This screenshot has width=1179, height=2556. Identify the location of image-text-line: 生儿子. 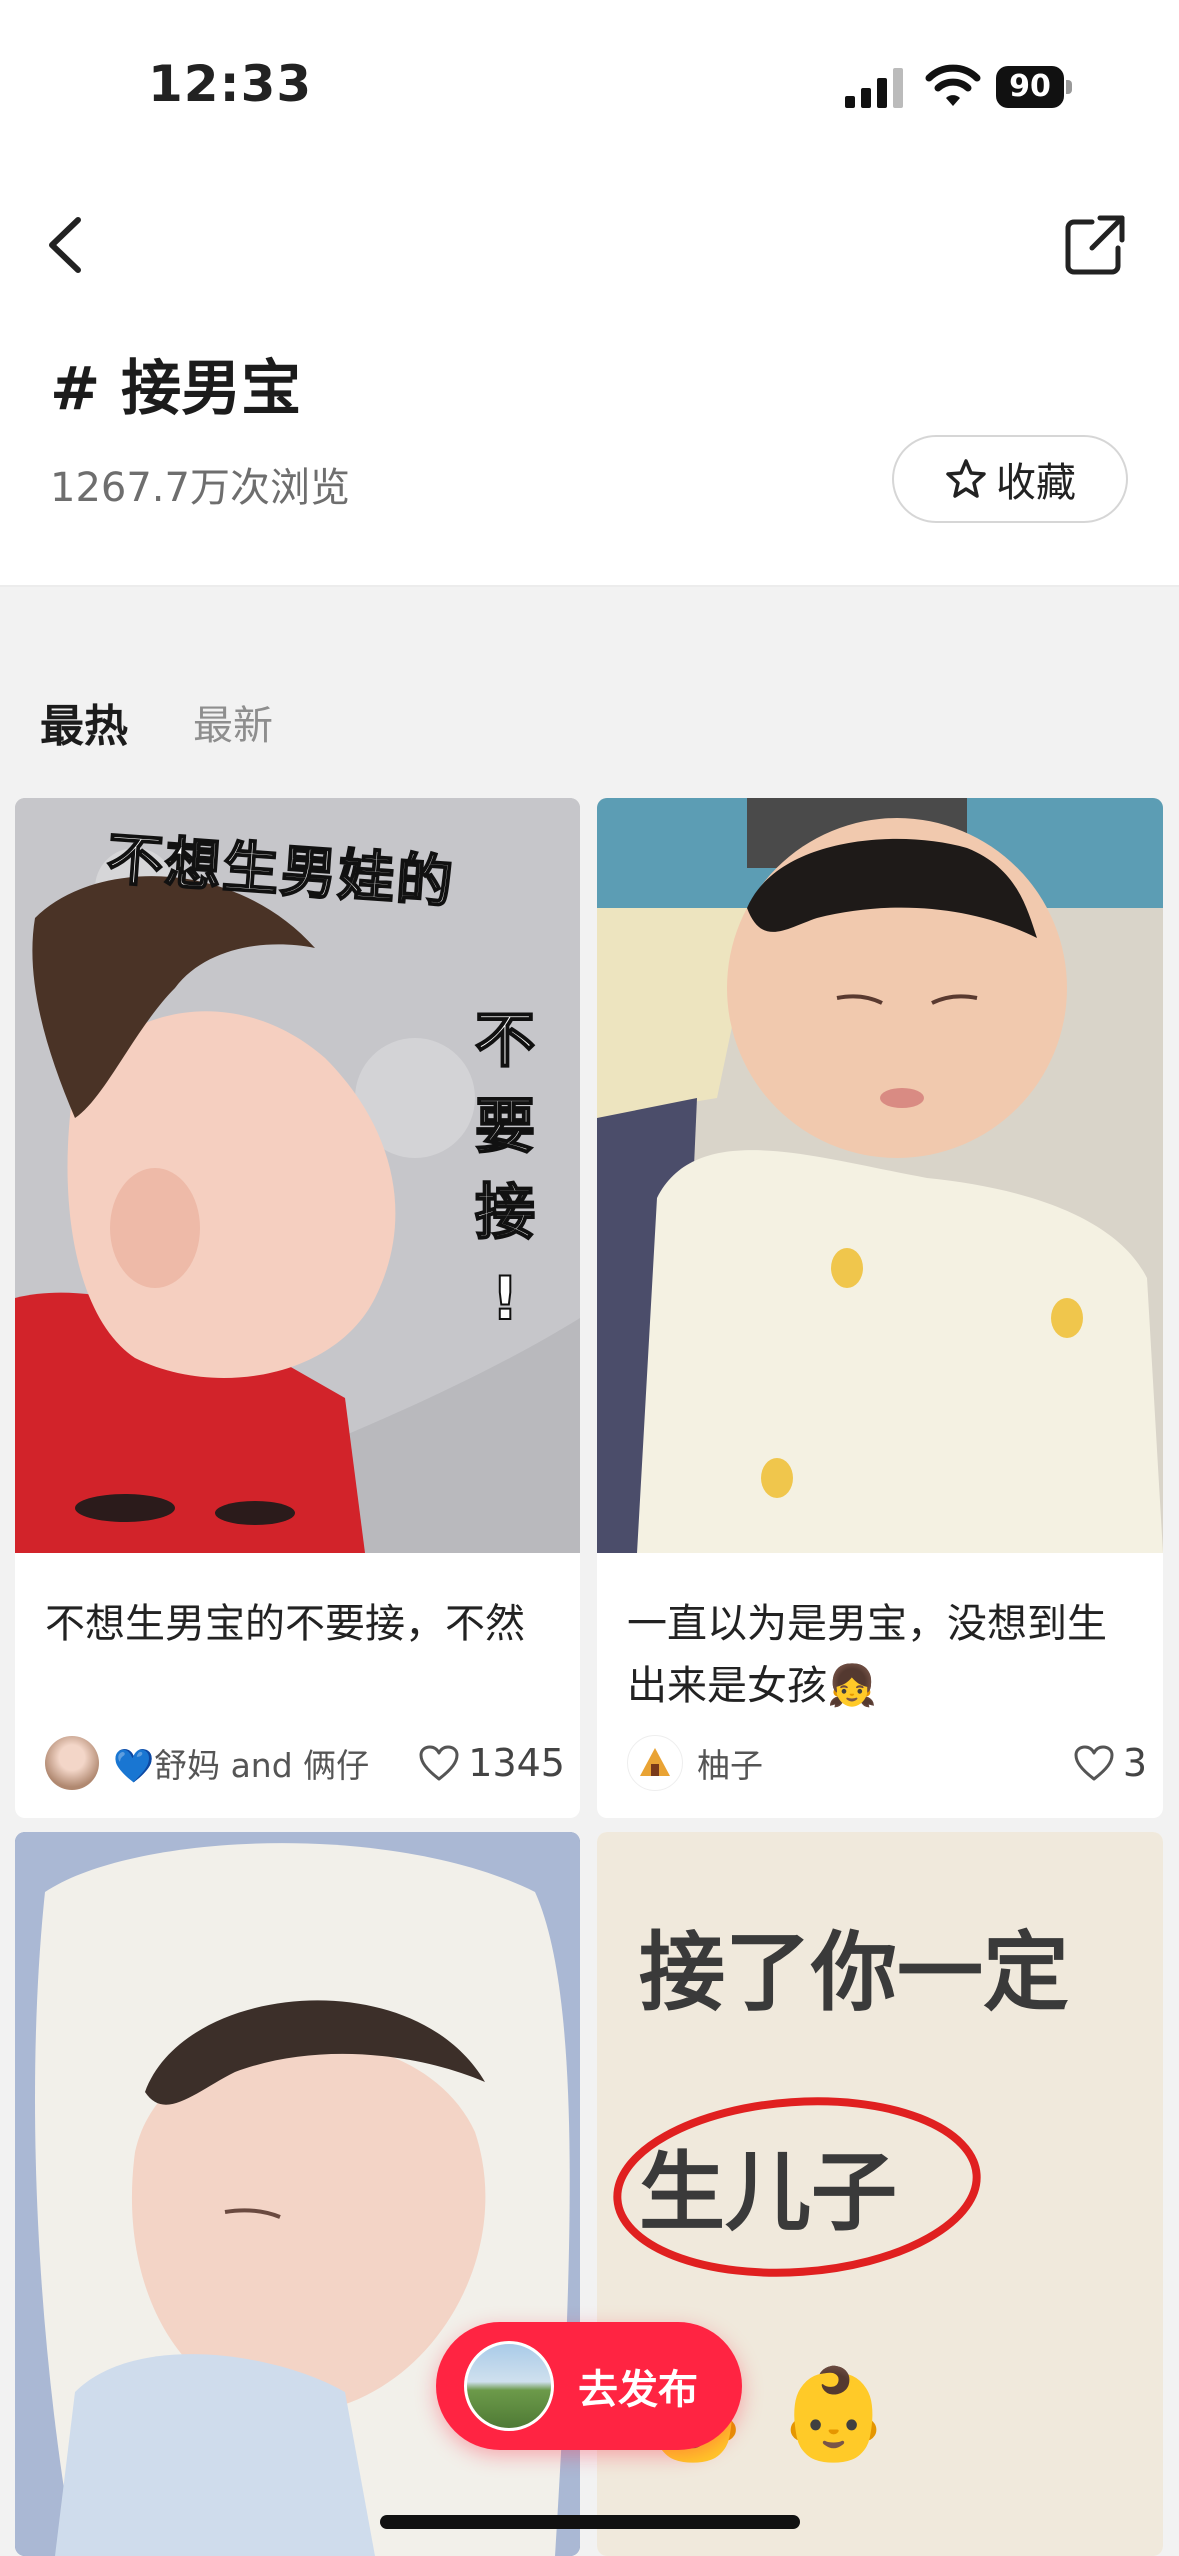
(768, 2193).